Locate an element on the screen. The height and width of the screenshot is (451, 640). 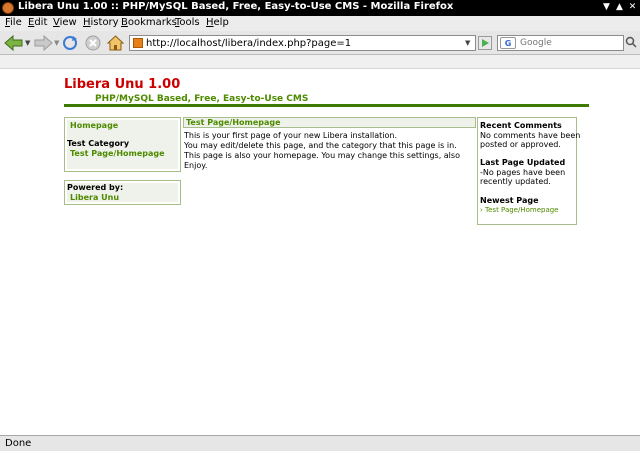
back-arrow-icon is located at coordinates (14, 43).